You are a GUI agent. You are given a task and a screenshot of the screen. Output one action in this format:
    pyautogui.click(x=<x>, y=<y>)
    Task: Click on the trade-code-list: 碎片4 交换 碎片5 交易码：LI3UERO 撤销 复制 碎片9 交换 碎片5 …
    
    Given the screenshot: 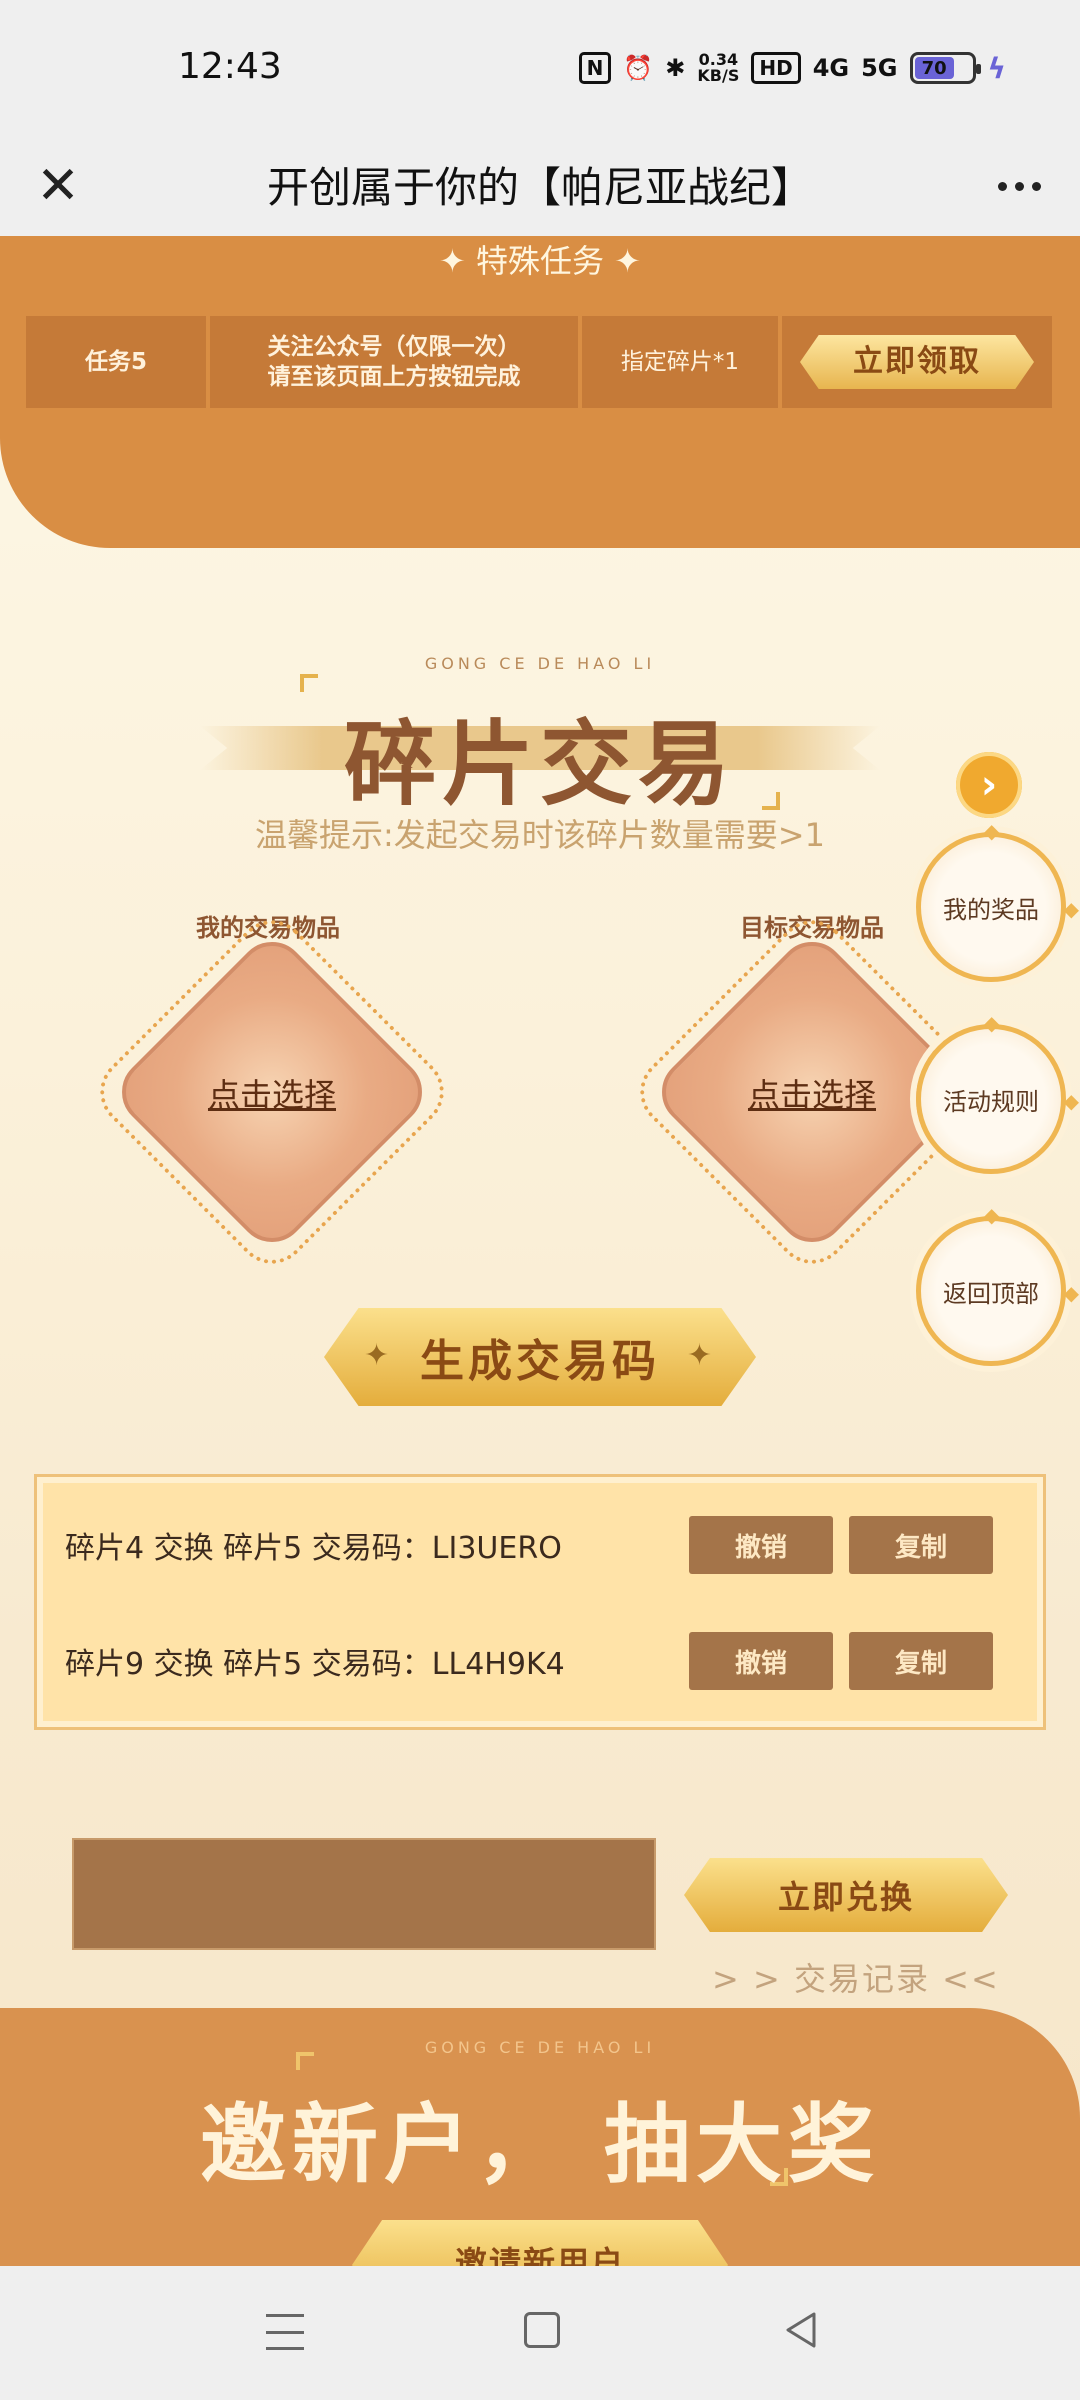 What is the action you would take?
    pyautogui.click(x=540, y=1602)
    